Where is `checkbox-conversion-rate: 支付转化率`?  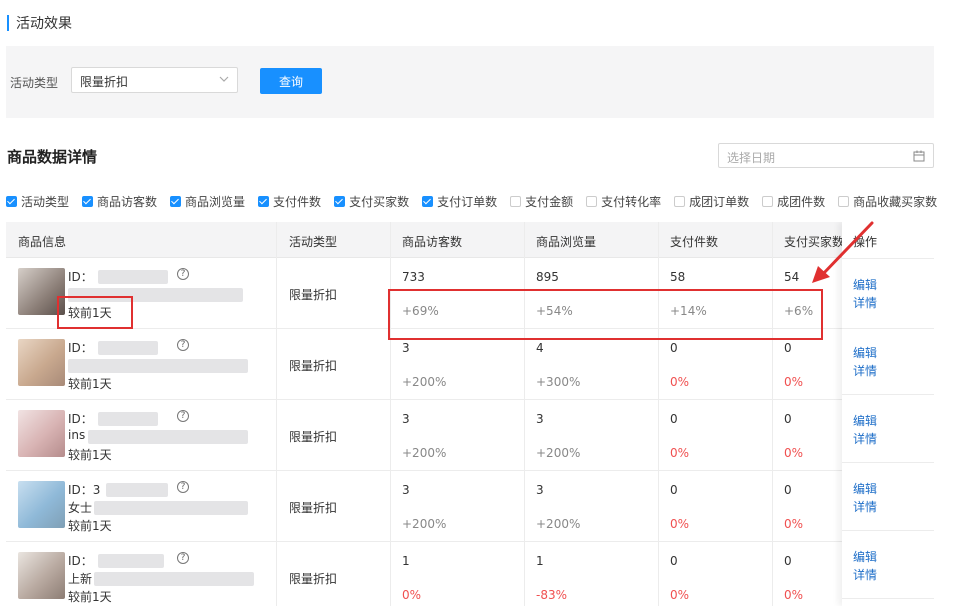 checkbox-conversion-rate: 支付转化率 is located at coordinates (623, 201).